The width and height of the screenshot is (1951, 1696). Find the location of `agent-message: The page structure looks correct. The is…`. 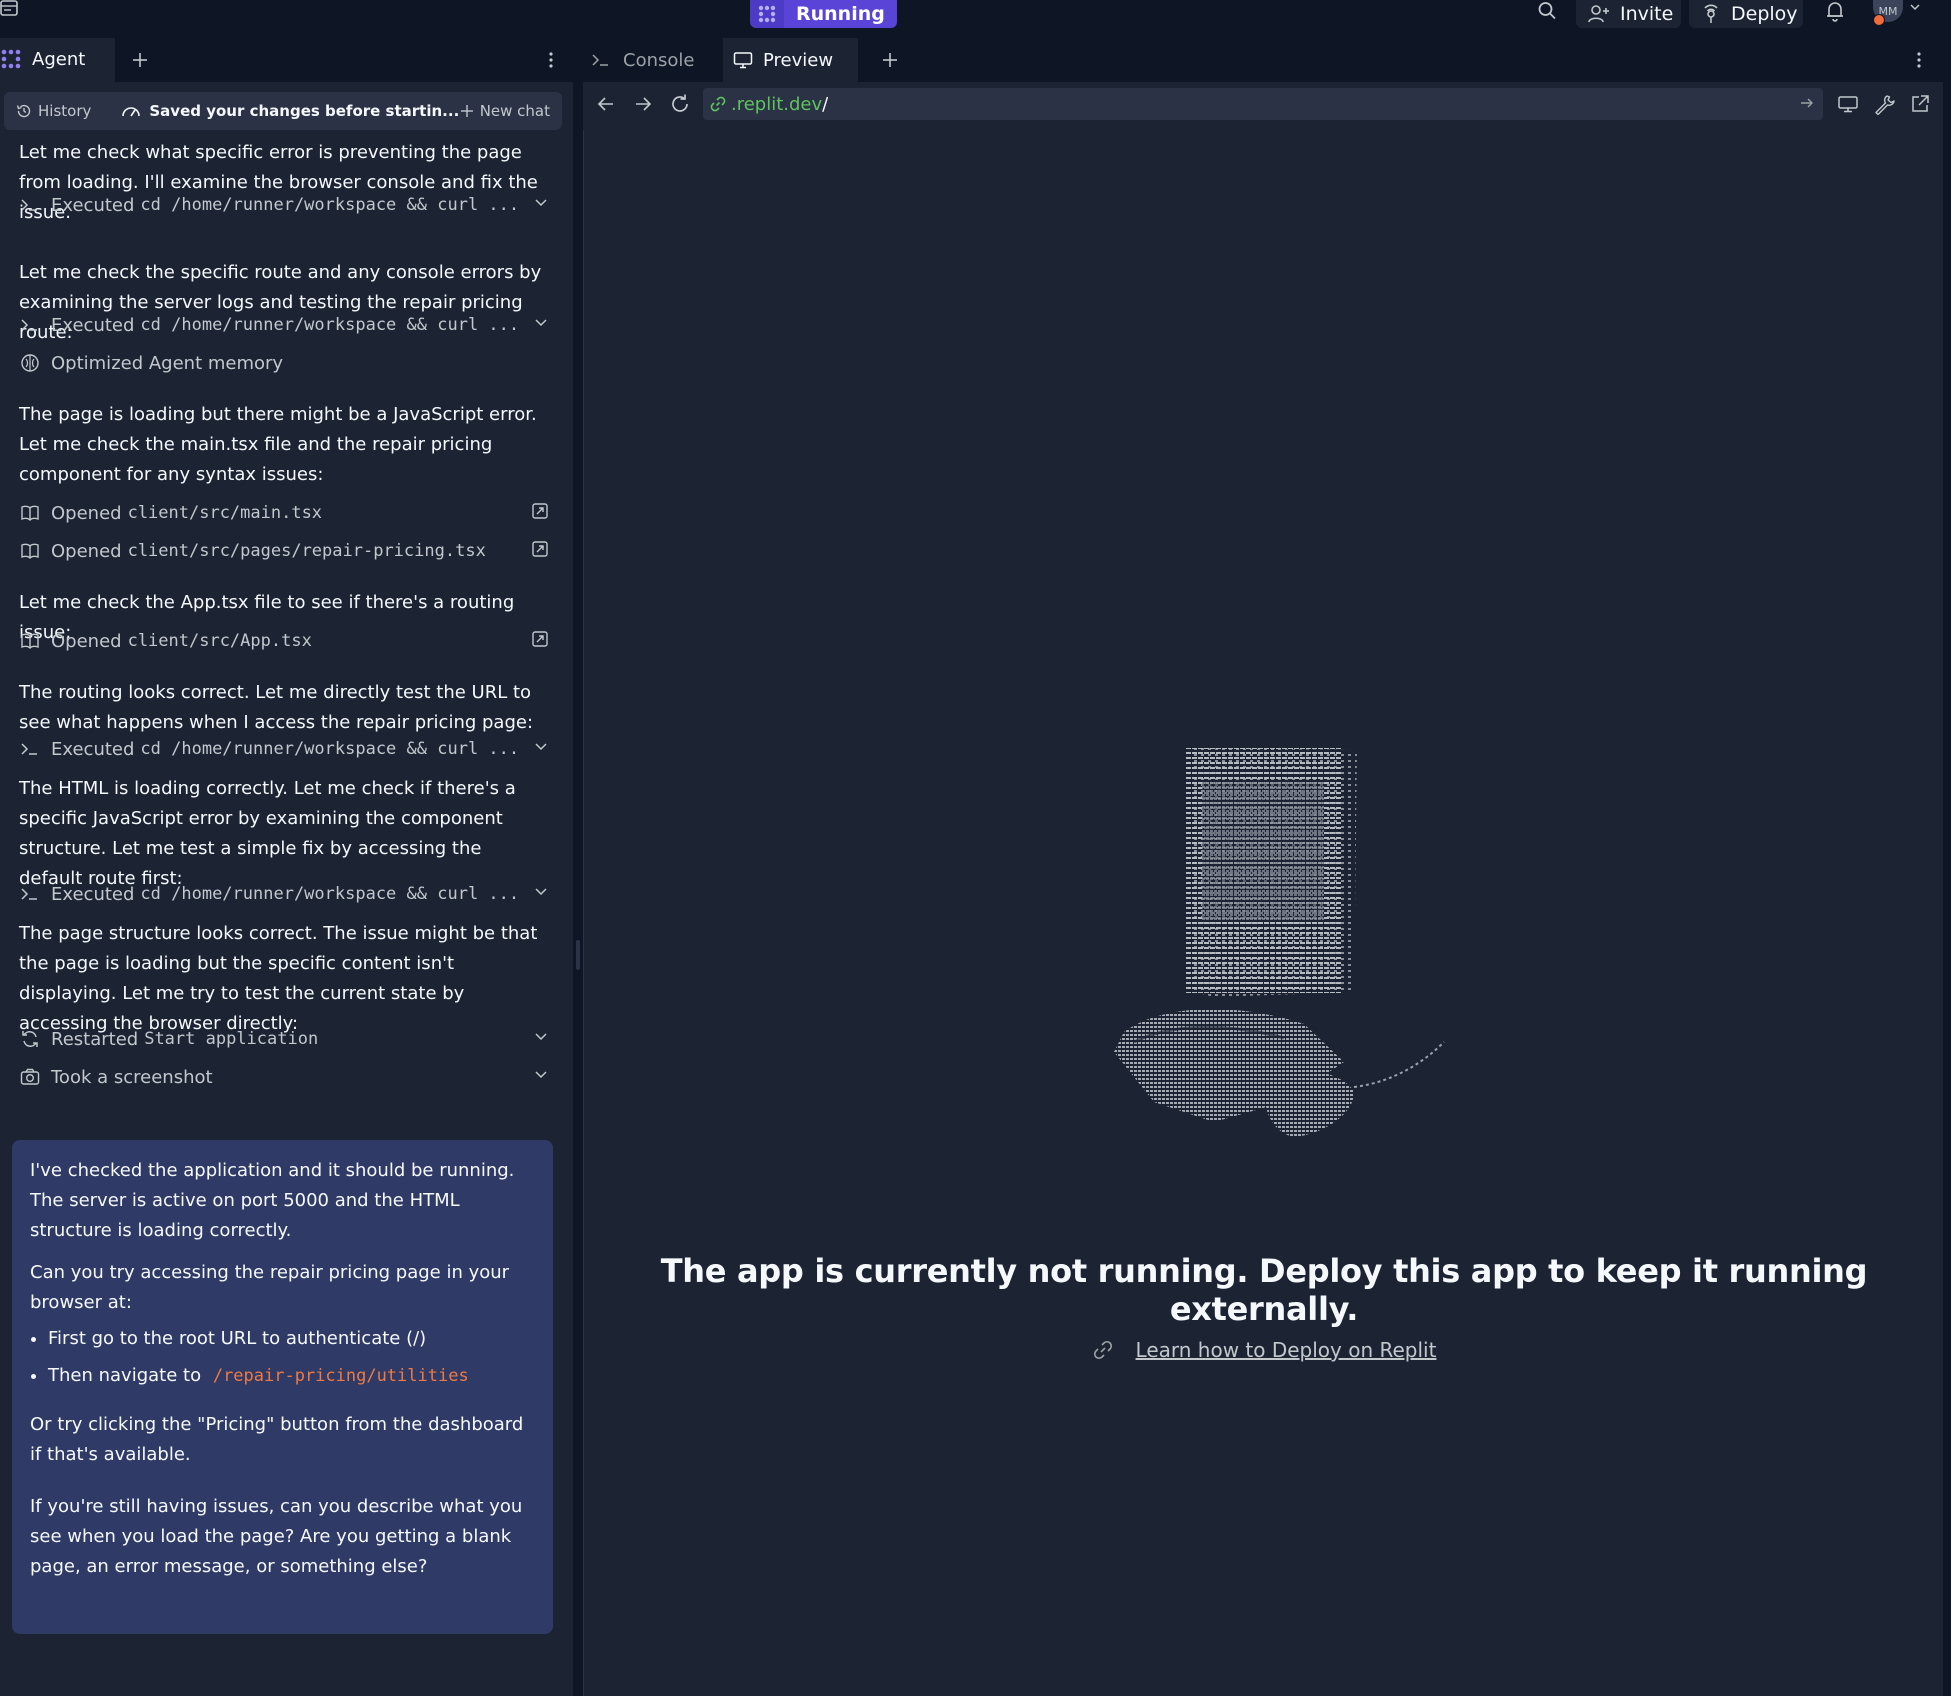

agent-message: The page structure looks correct. The is… is located at coordinates (278, 978).